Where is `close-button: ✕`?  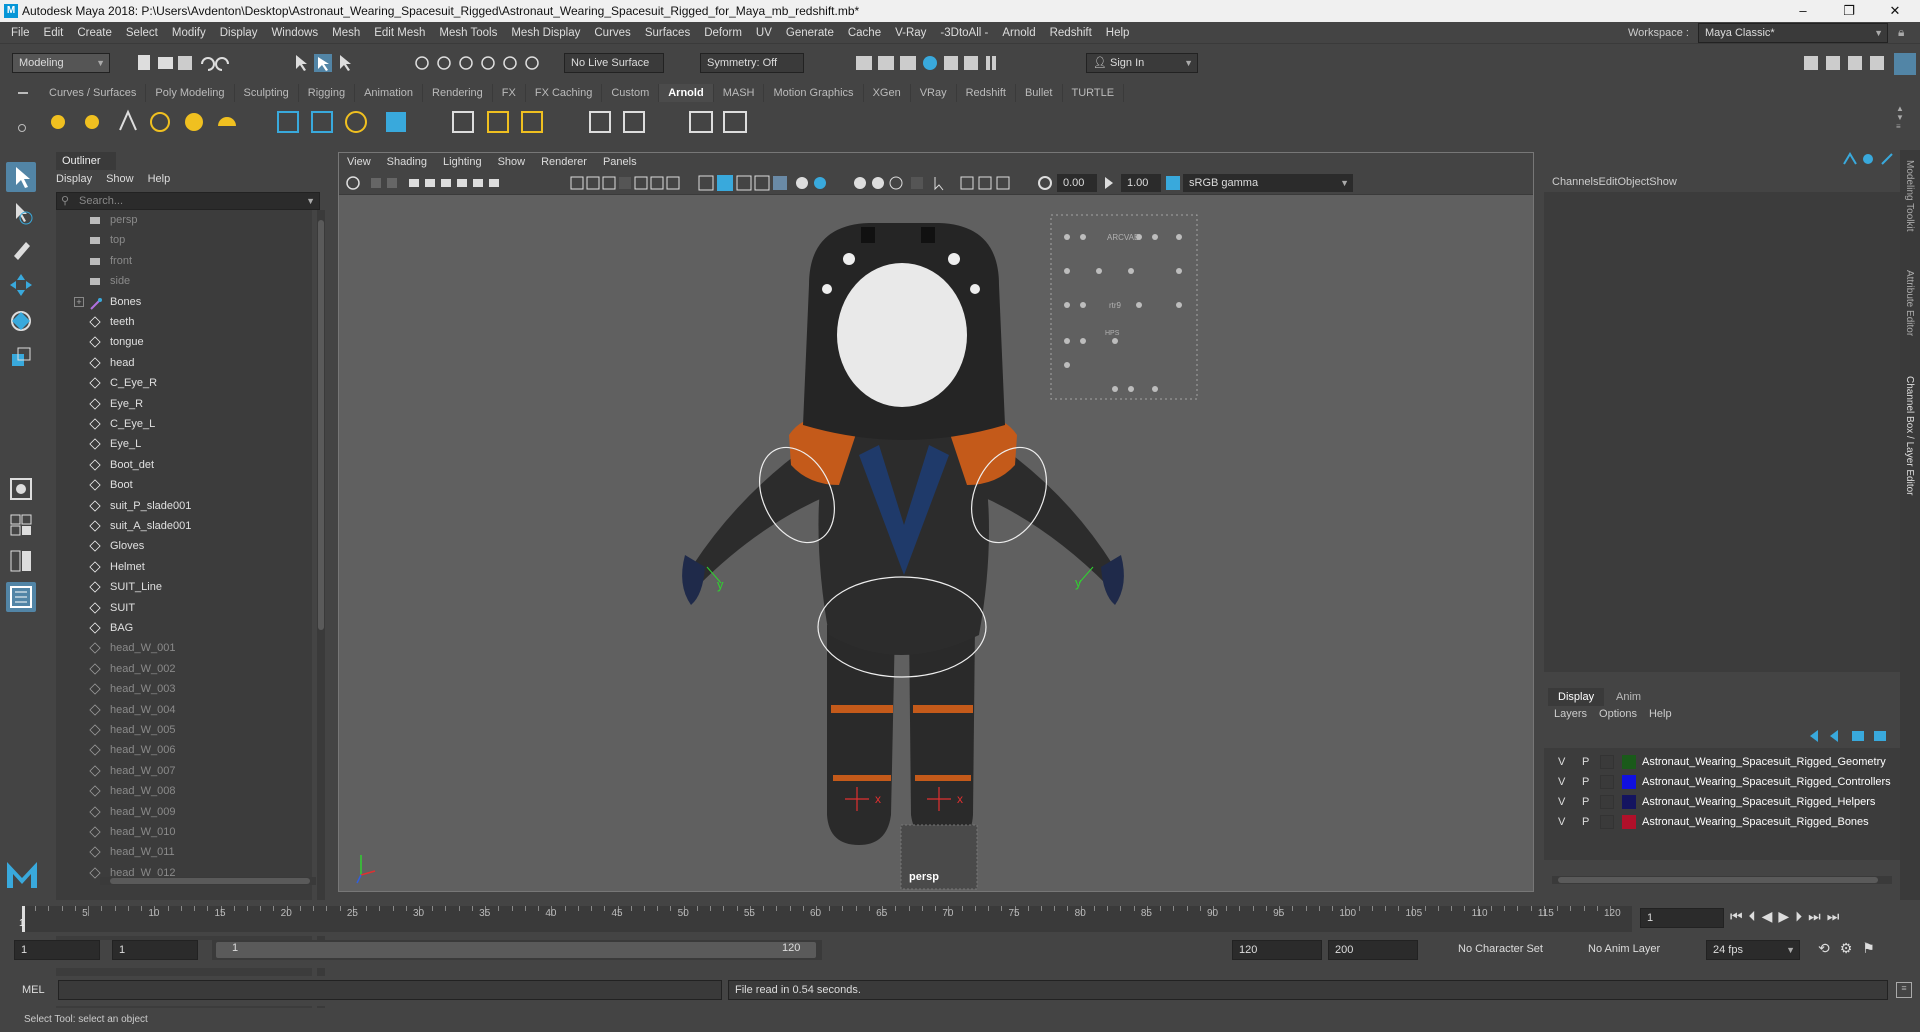
close-button: ✕ is located at coordinates (1895, 11).